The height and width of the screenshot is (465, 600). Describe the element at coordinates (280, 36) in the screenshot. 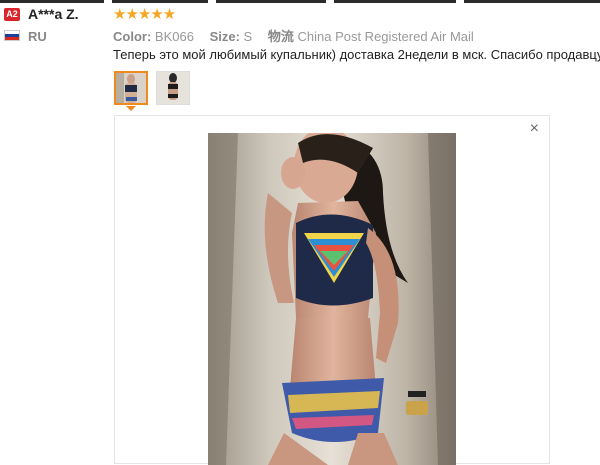

I see `shipping-label: 物流` at that location.